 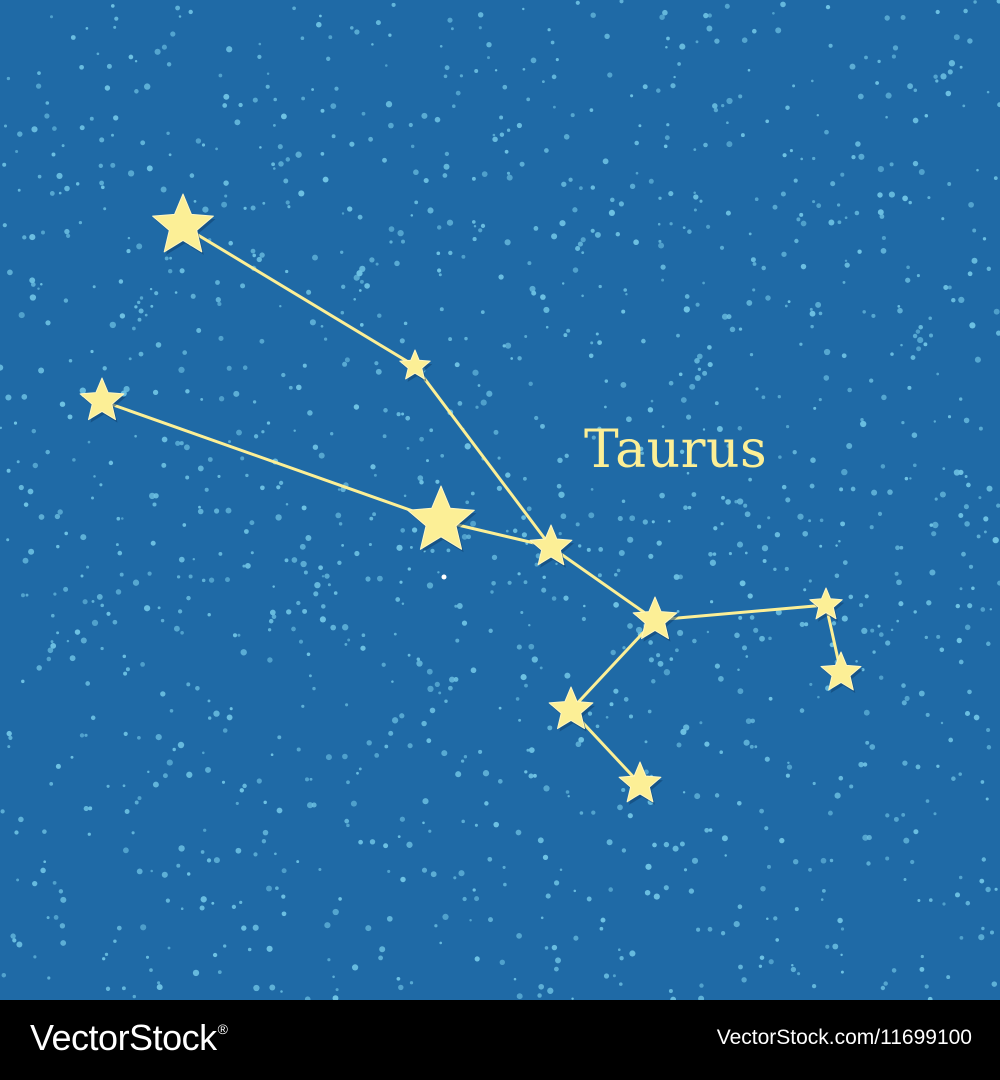 What do you see at coordinates (444, 577) in the screenshot?
I see `small-white-star` at bounding box center [444, 577].